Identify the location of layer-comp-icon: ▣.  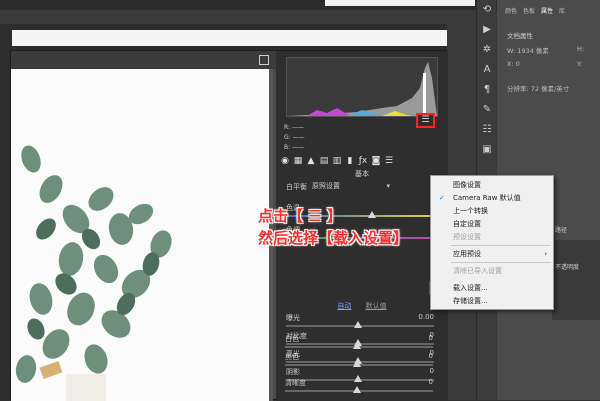
(487, 150).